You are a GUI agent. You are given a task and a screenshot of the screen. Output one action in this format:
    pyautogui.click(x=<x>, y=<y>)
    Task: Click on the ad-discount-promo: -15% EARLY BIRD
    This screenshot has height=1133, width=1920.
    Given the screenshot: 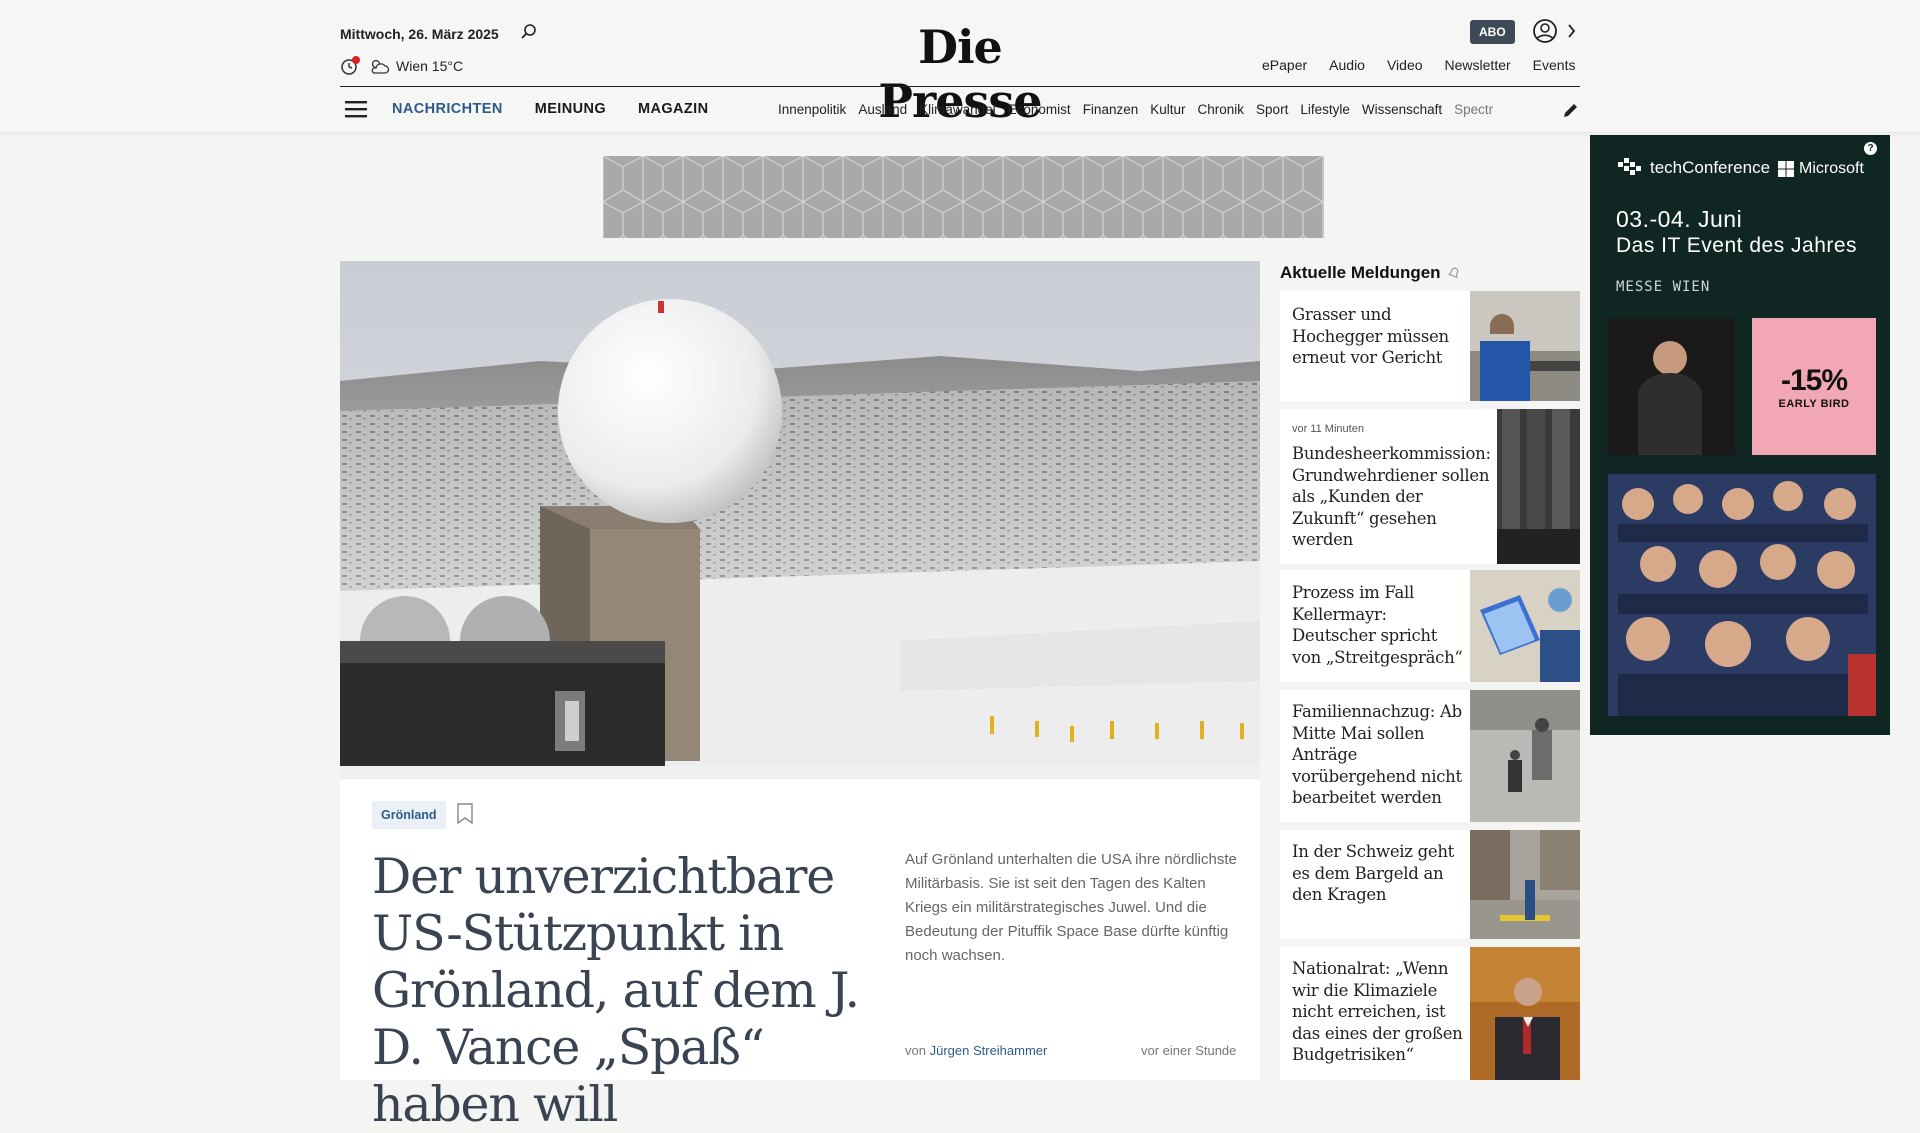 What is the action you would take?
    pyautogui.click(x=1814, y=386)
    